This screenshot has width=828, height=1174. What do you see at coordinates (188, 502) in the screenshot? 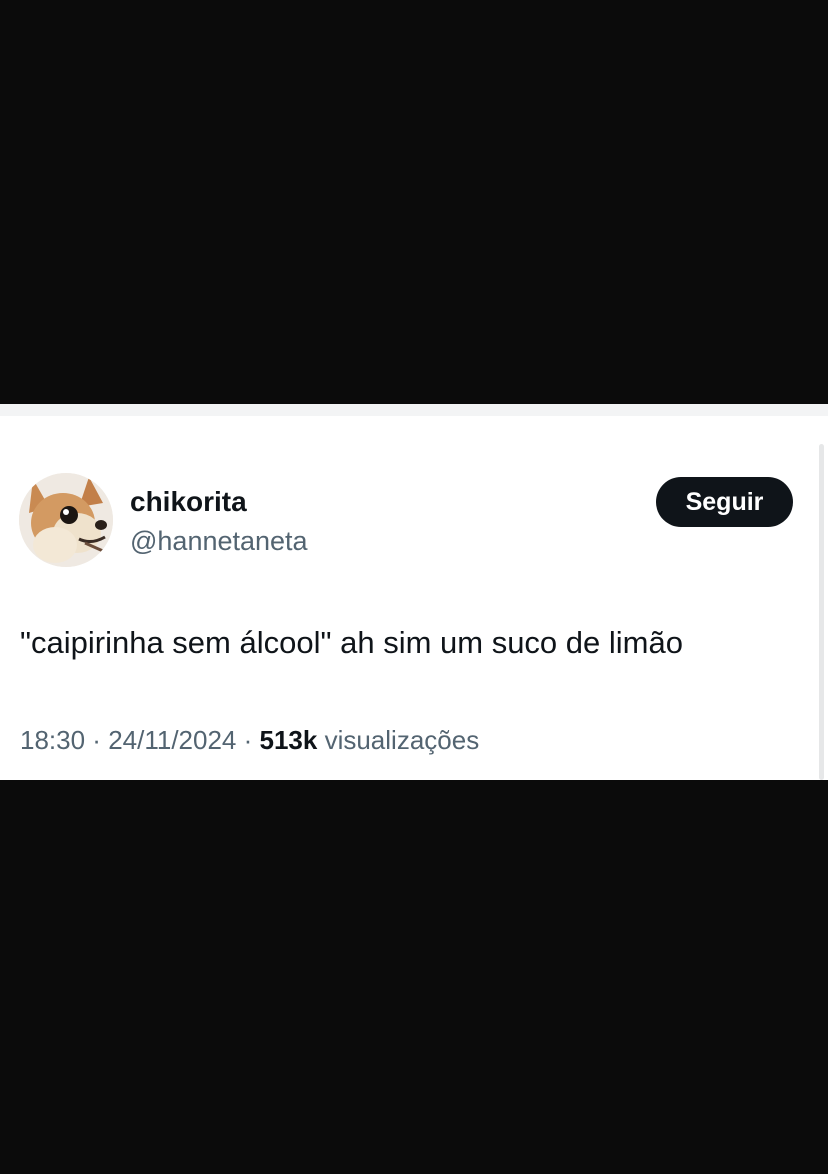
I see `author-display-name: chikorita` at bounding box center [188, 502].